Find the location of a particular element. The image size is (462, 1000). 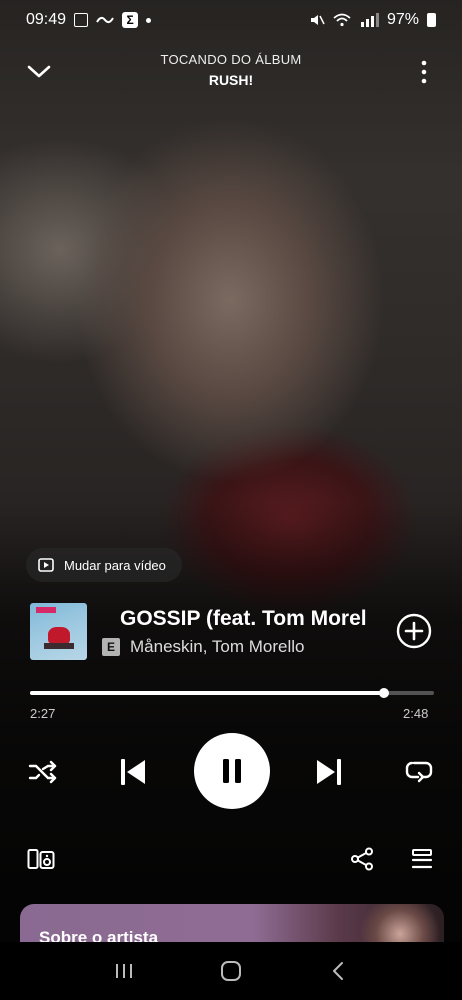

devices-icon is located at coordinates (41, 859).